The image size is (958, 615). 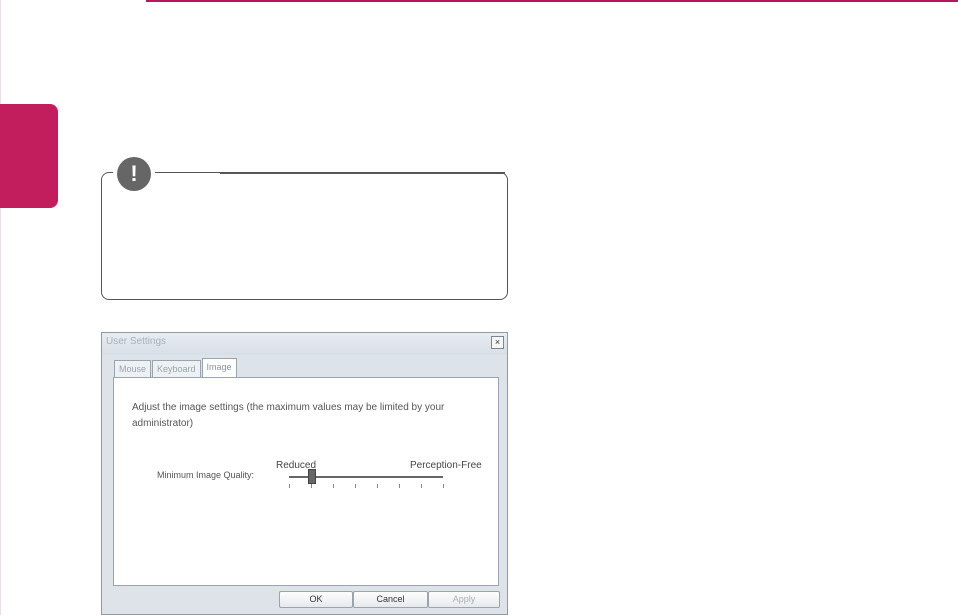 What do you see at coordinates (0, 307) in the screenshot?
I see `page-left-rule` at bounding box center [0, 307].